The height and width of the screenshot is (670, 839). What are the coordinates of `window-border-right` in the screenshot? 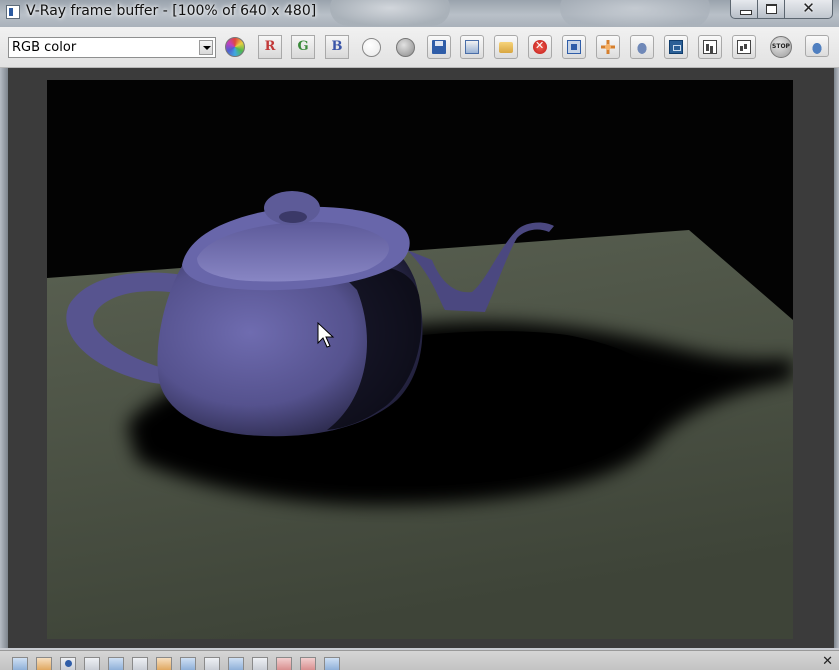 It's located at (836, 358).